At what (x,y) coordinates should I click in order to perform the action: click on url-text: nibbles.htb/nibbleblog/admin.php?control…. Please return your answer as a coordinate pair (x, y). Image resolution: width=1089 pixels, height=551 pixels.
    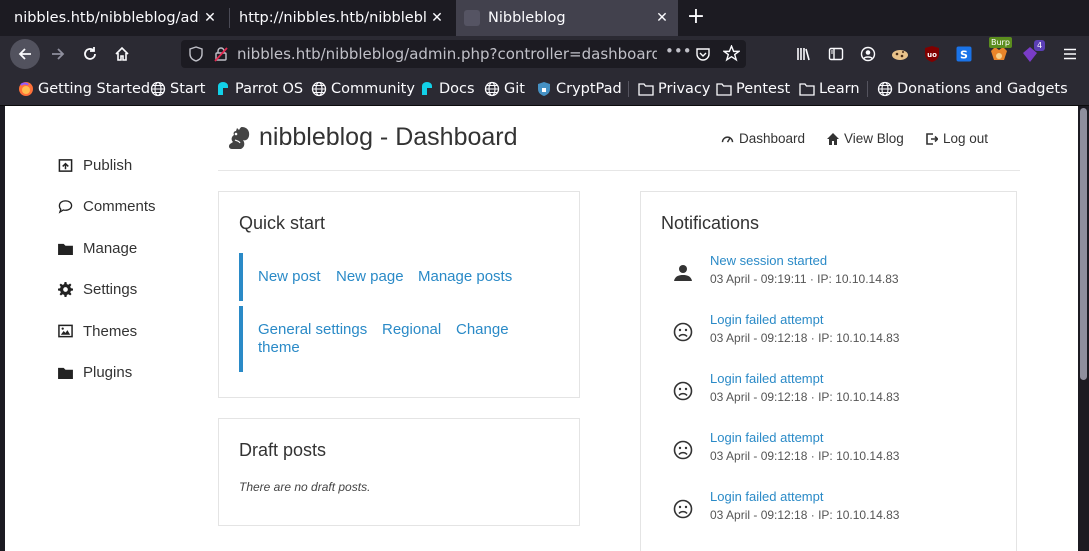
    Looking at the image, I should click on (447, 54).